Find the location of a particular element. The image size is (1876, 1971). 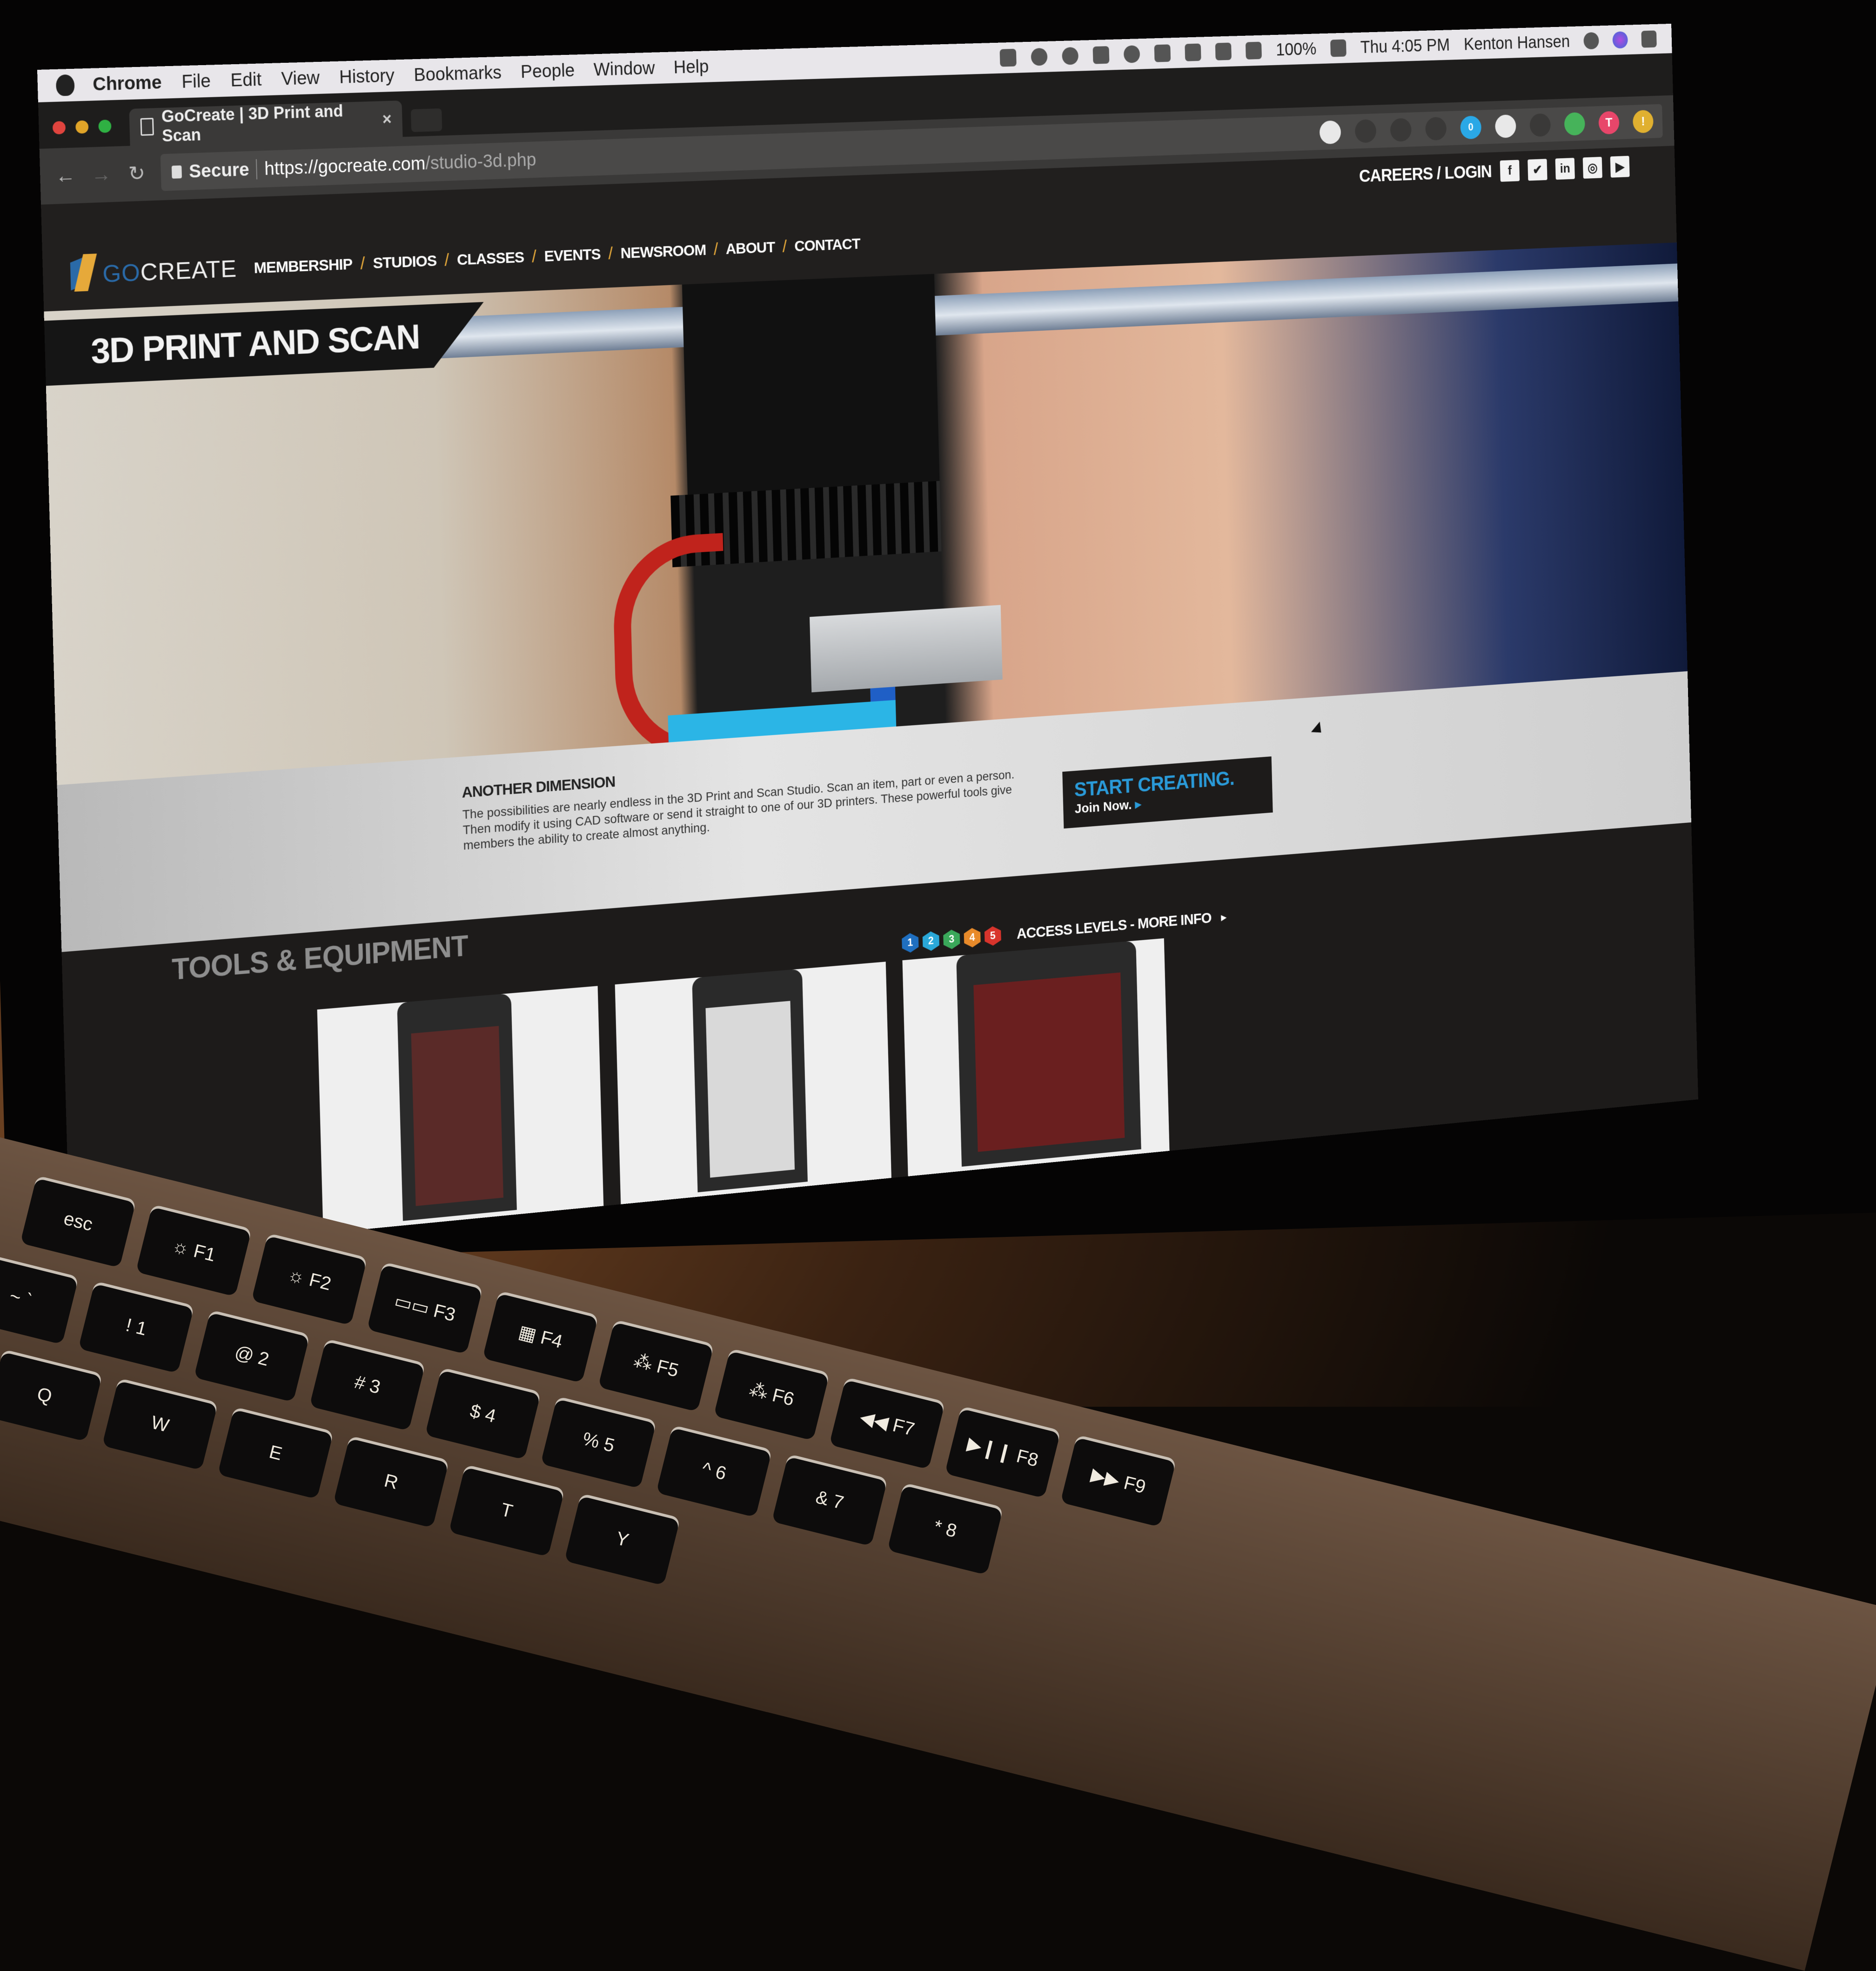

menu-bar-clock: Thu 4:05 PM is located at coordinates (1405, 46).